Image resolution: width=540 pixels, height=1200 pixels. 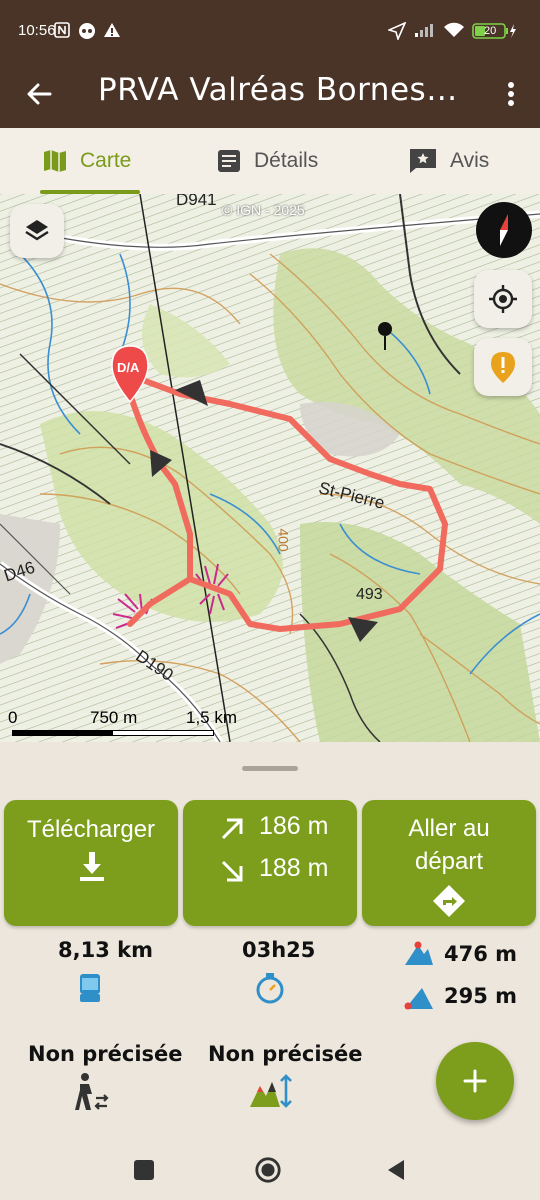 I want to click on arrow-back-icon, so click(x=39, y=94).